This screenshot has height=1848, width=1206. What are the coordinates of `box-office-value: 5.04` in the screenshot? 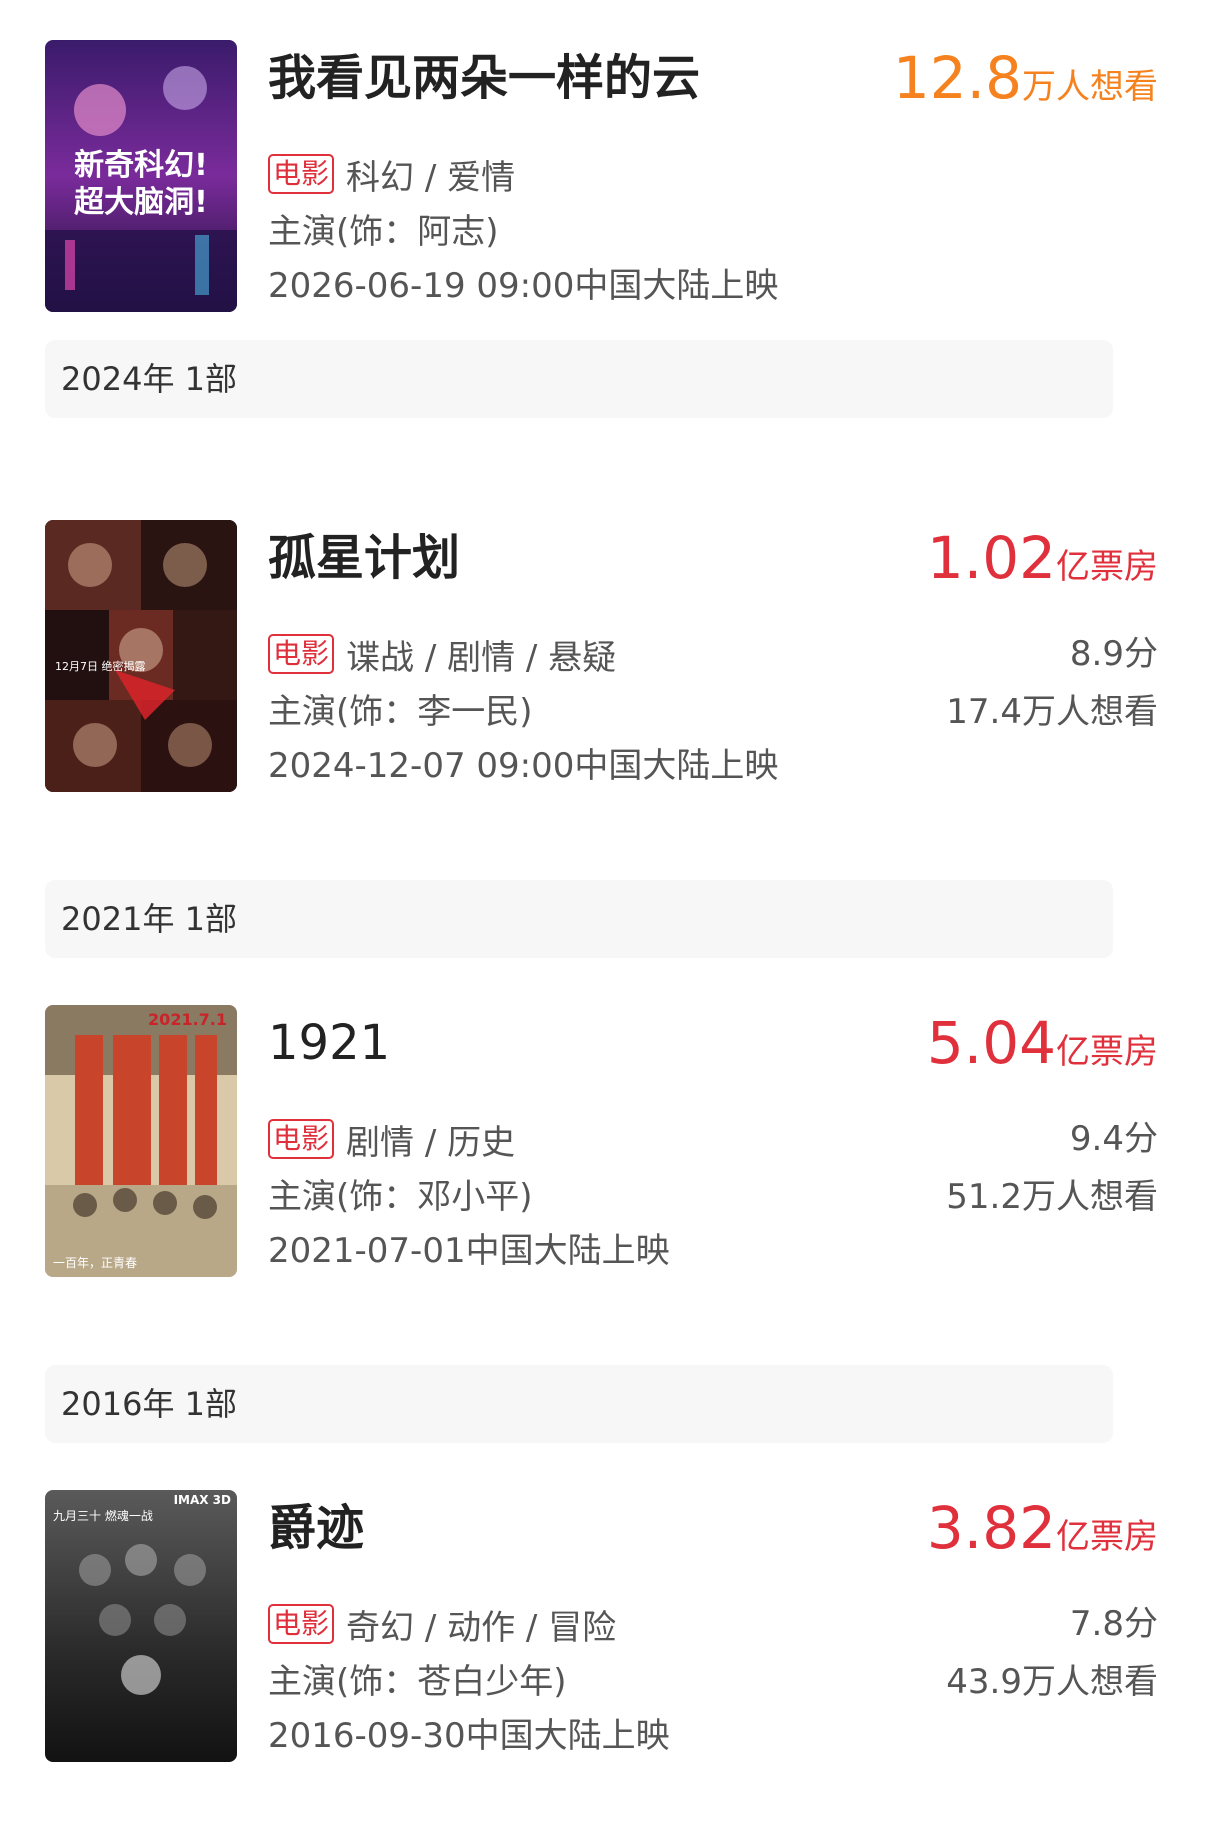 It's located at (991, 1043).